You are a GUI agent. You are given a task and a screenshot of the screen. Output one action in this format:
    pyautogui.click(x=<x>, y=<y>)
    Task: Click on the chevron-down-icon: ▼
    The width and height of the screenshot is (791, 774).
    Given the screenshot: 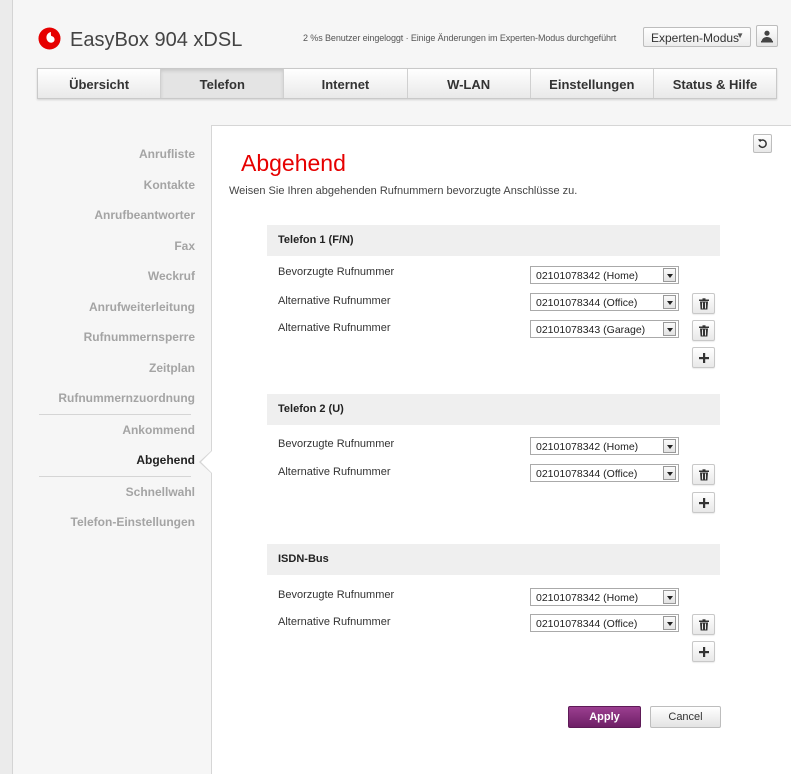 What is the action you would take?
    pyautogui.click(x=740, y=35)
    